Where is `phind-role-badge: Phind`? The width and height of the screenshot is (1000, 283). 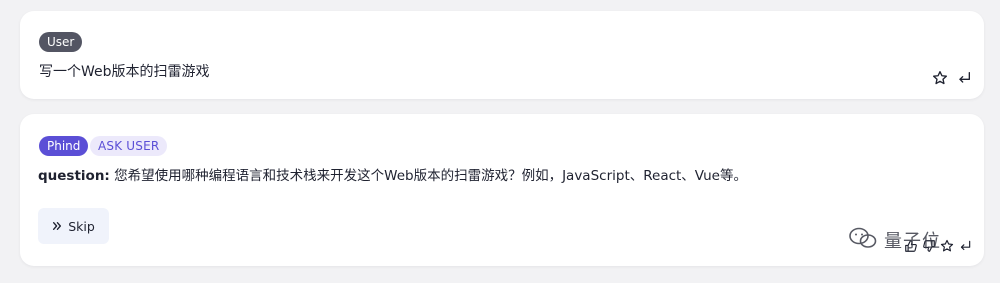 phind-role-badge: Phind is located at coordinates (64, 146).